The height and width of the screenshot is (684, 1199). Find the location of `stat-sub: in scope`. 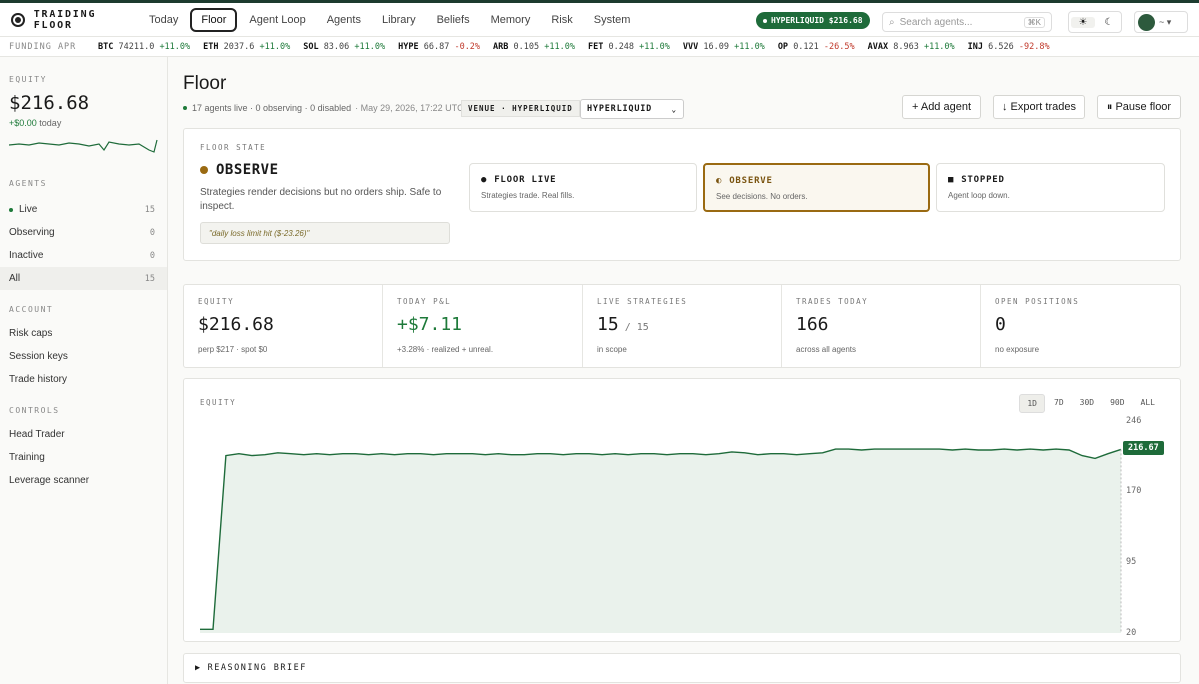

stat-sub: in scope is located at coordinates (612, 349).